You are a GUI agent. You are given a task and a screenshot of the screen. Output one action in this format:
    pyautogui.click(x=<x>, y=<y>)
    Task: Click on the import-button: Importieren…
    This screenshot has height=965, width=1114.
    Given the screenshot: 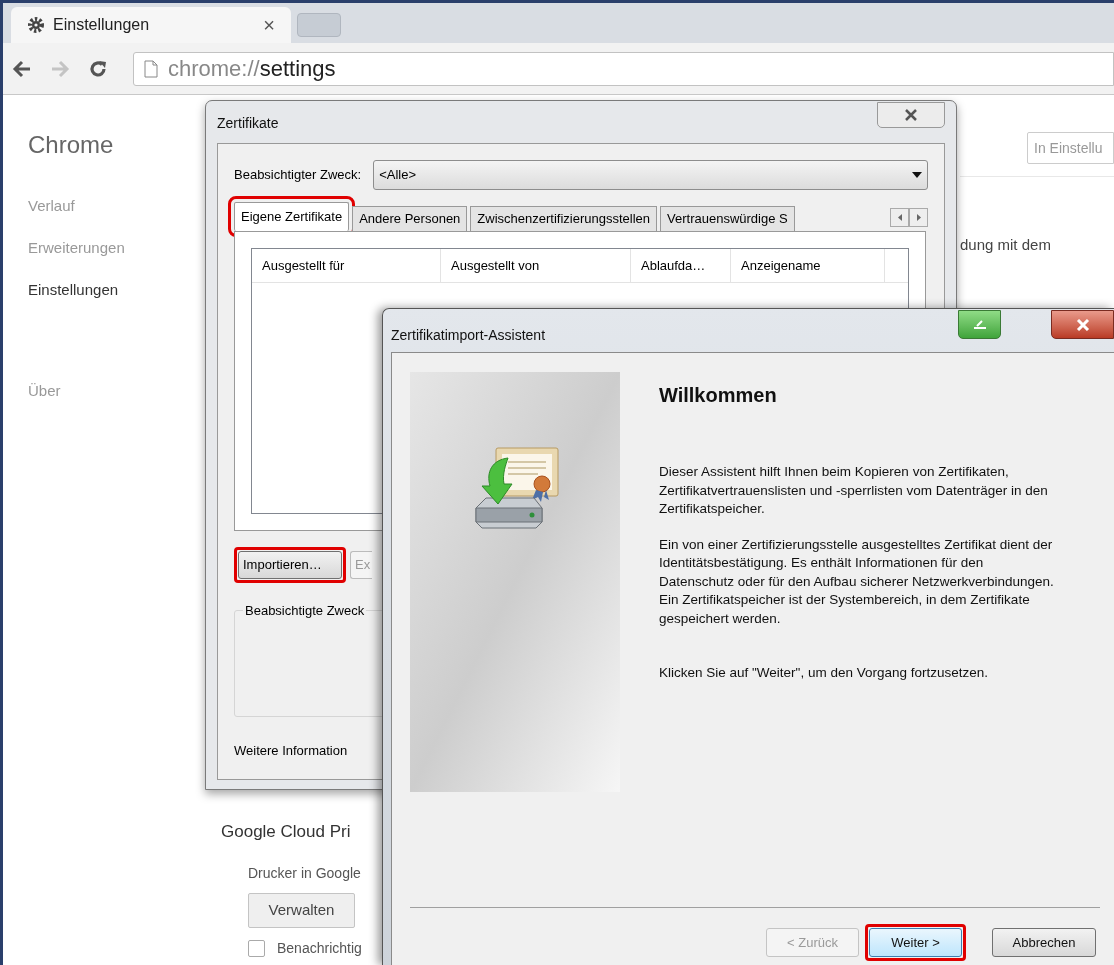 What is the action you would take?
    pyautogui.click(x=290, y=565)
    